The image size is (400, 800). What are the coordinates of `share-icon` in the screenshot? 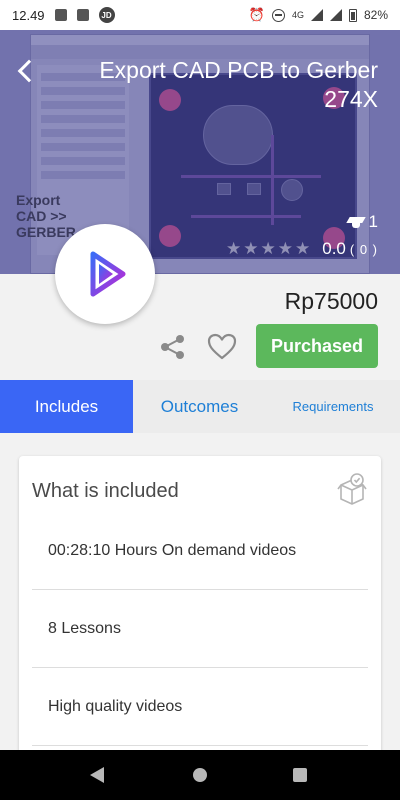 It's located at (172, 347).